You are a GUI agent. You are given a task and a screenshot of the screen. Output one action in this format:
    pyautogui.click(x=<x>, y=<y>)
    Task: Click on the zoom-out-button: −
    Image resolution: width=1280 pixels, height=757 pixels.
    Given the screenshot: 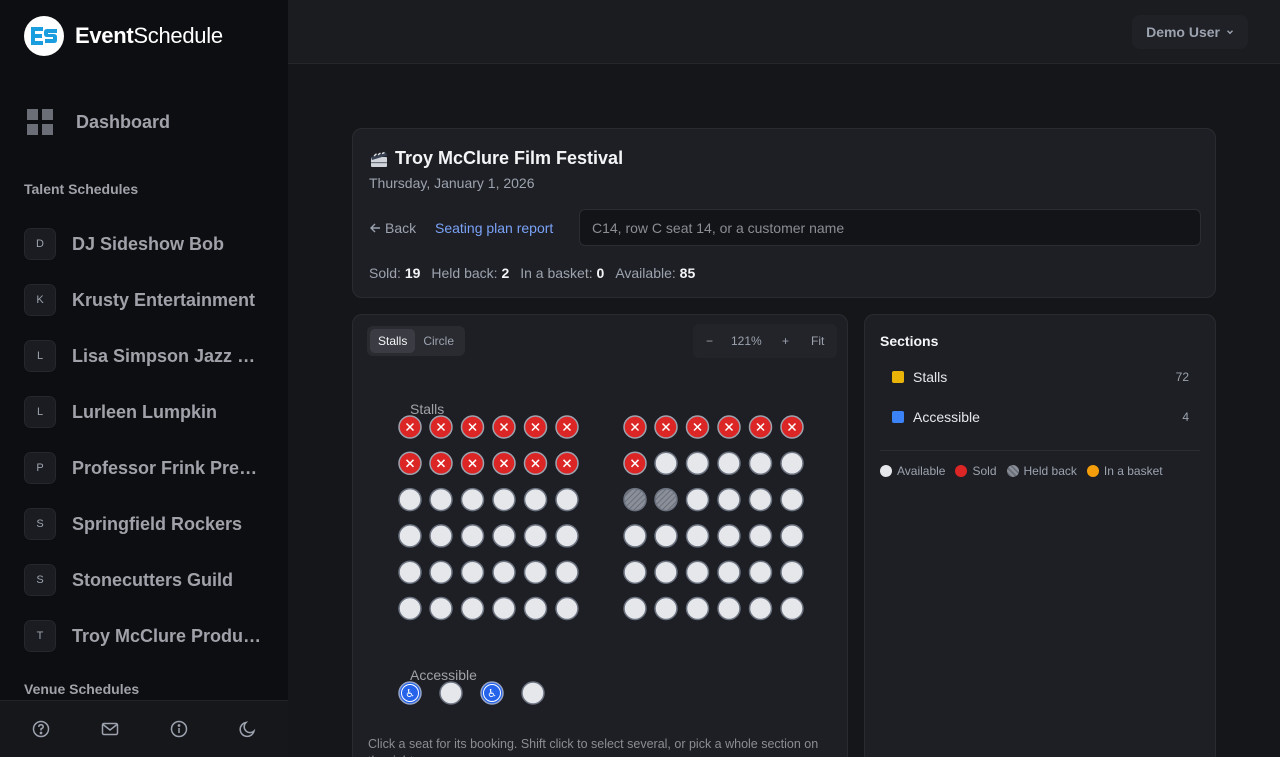 What is the action you would take?
    pyautogui.click(x=709, y=341)
    